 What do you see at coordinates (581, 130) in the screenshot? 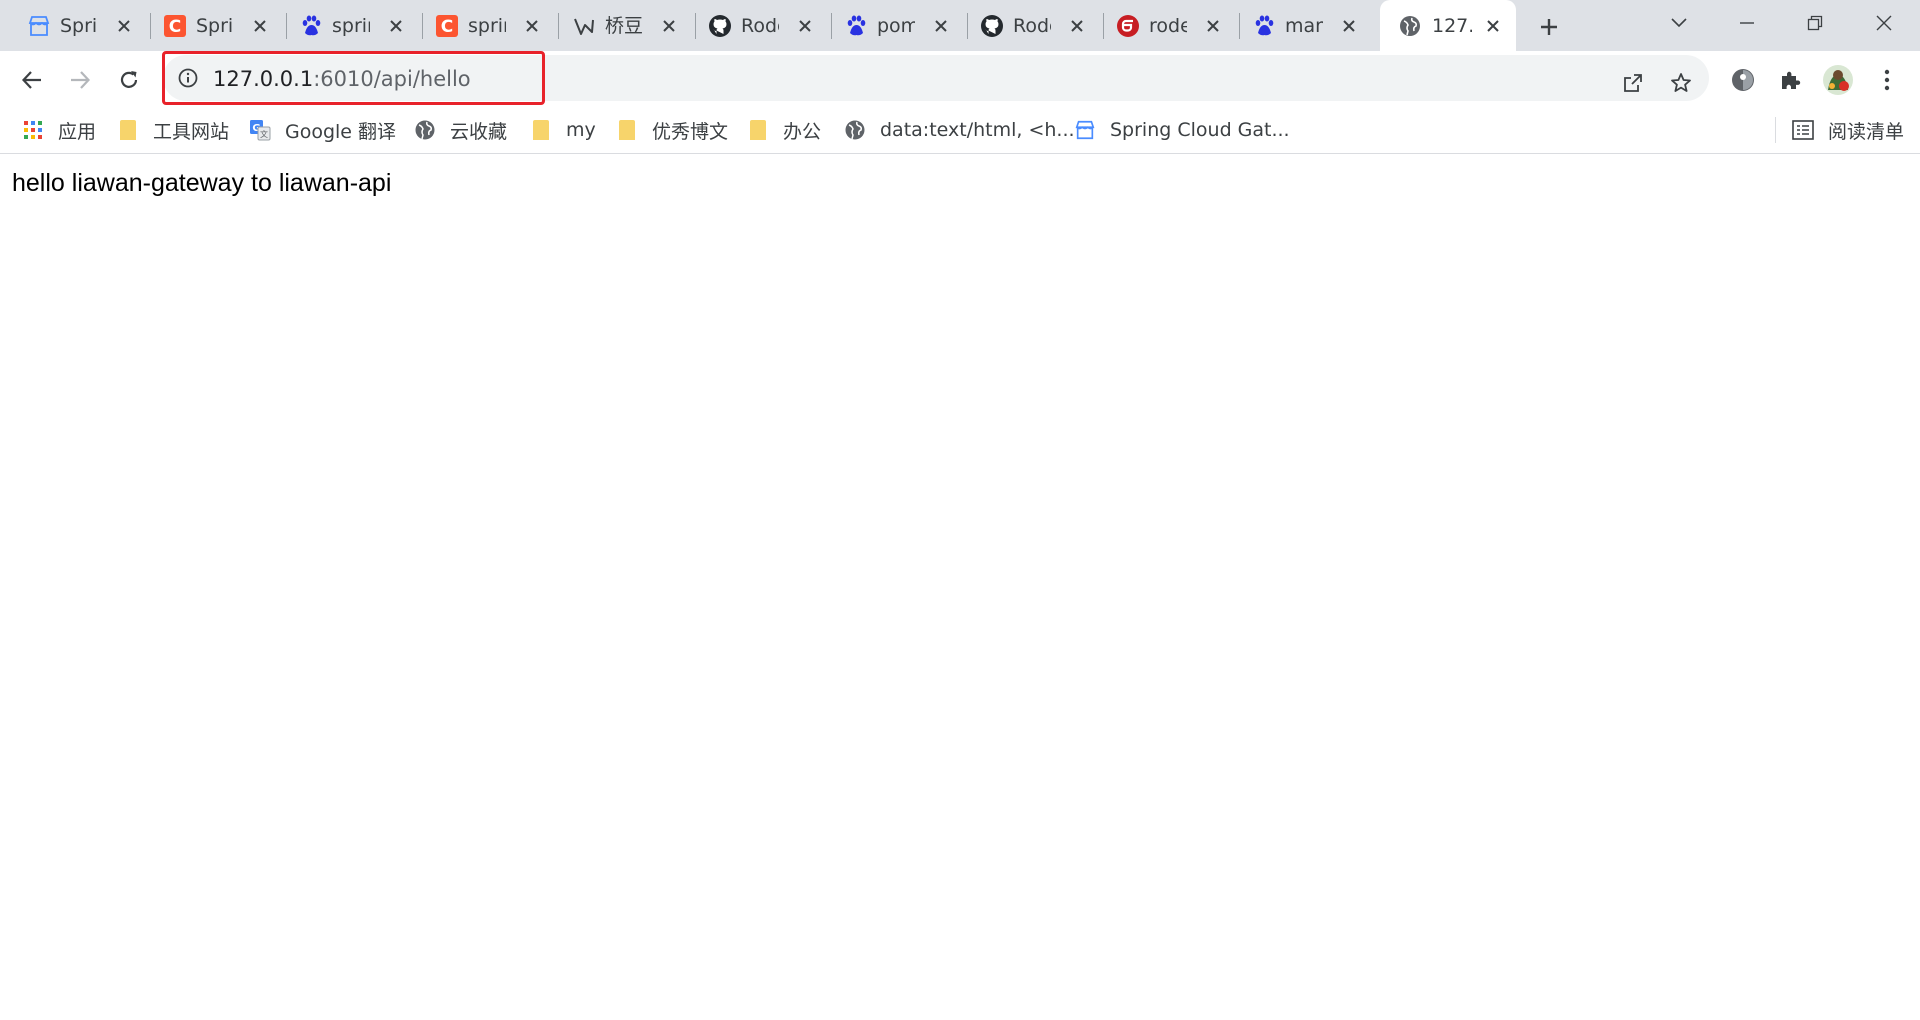
I see `bookmark-label: my` at bounding box center [581, 130].